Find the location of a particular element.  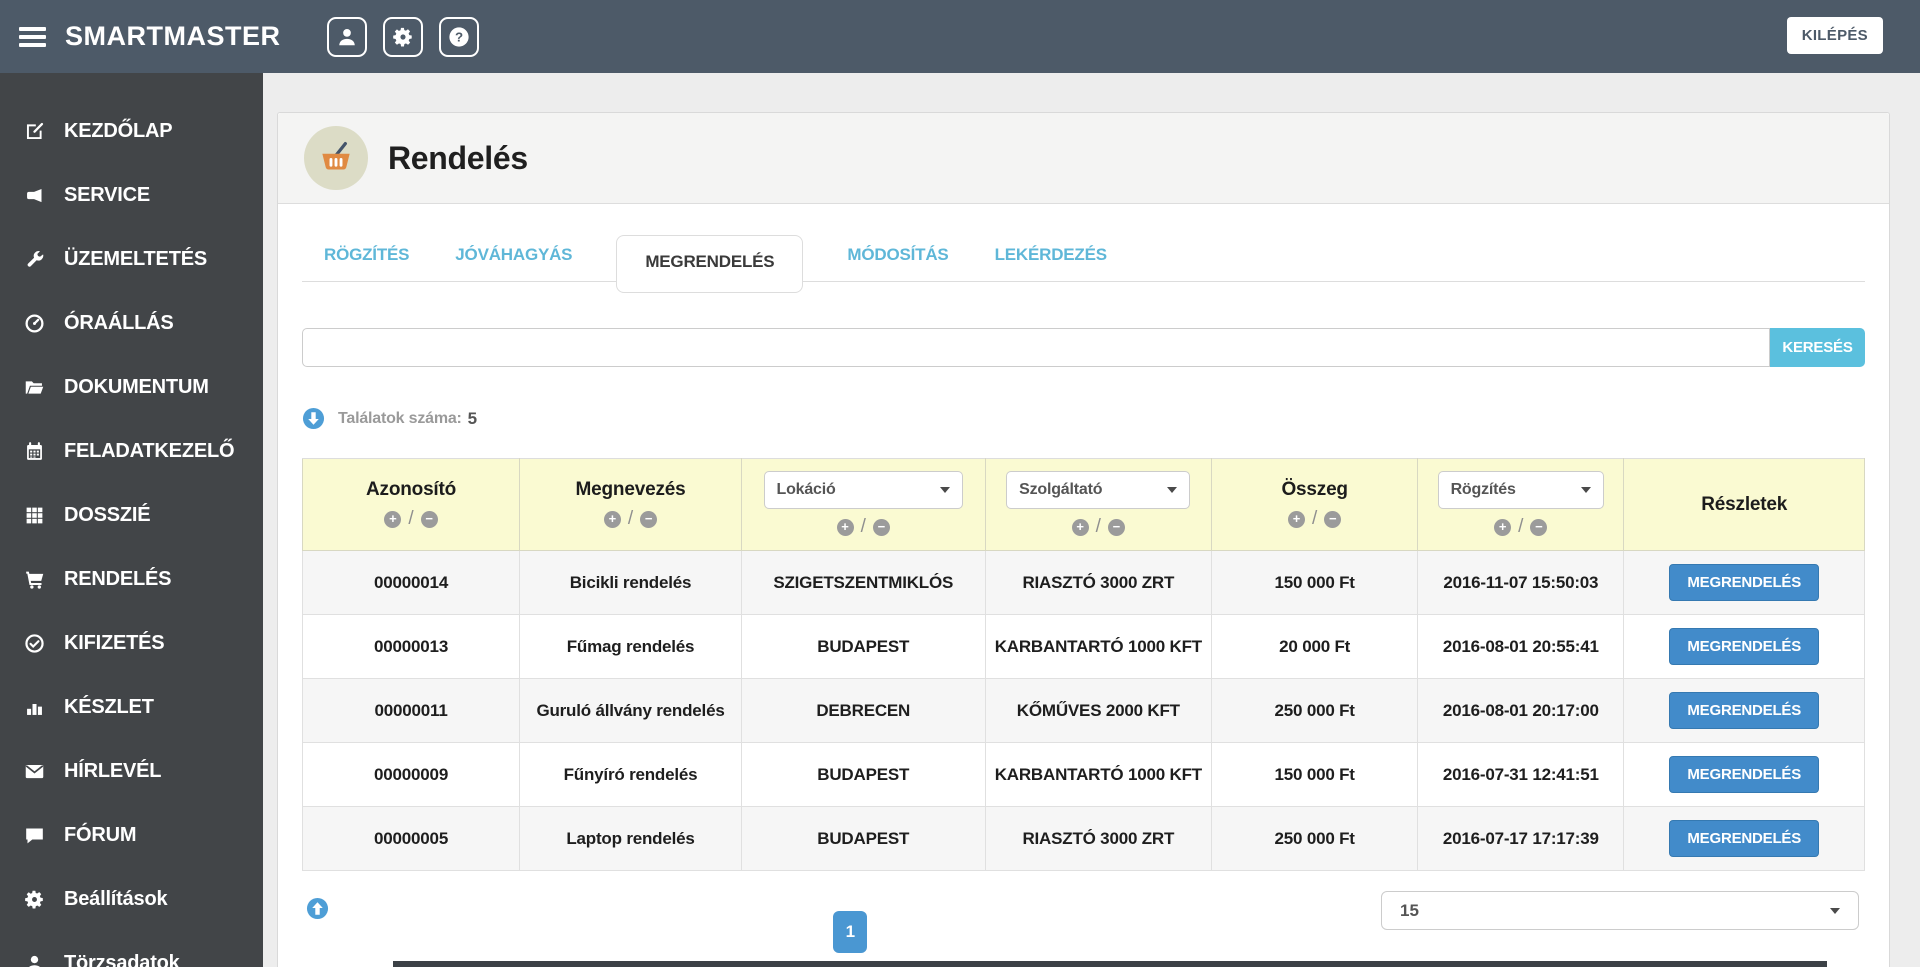

scroll-down-icon is located at coordinates (313, 418).